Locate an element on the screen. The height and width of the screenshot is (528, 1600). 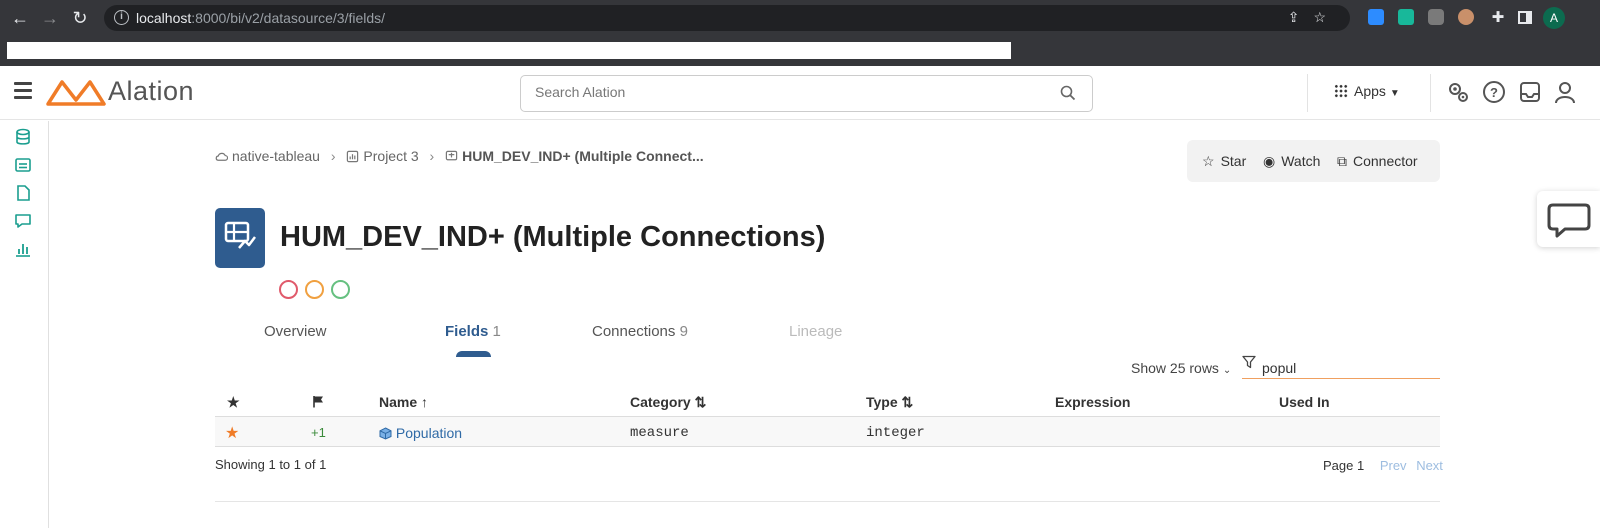
cloud-icon is located at coordinates (221, 156).